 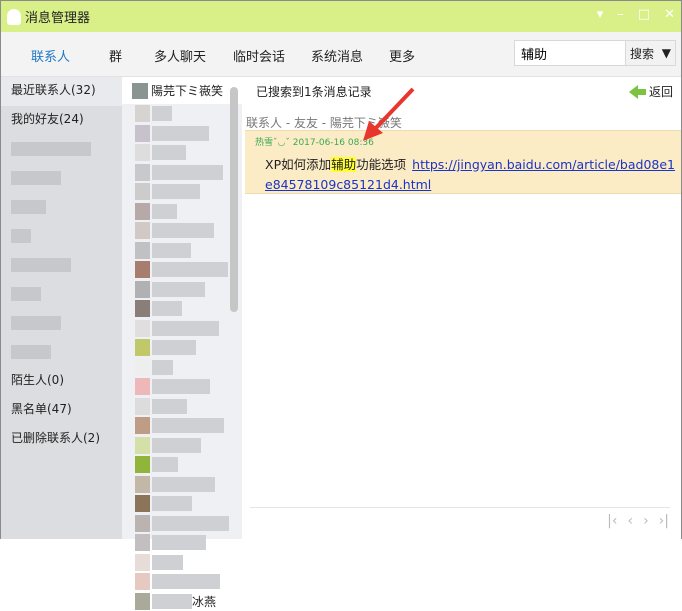 What do you see at coordinates (204, 601) in the screenshot?
I see `contact-name: 冰燕` at bounding box center [204, 601].